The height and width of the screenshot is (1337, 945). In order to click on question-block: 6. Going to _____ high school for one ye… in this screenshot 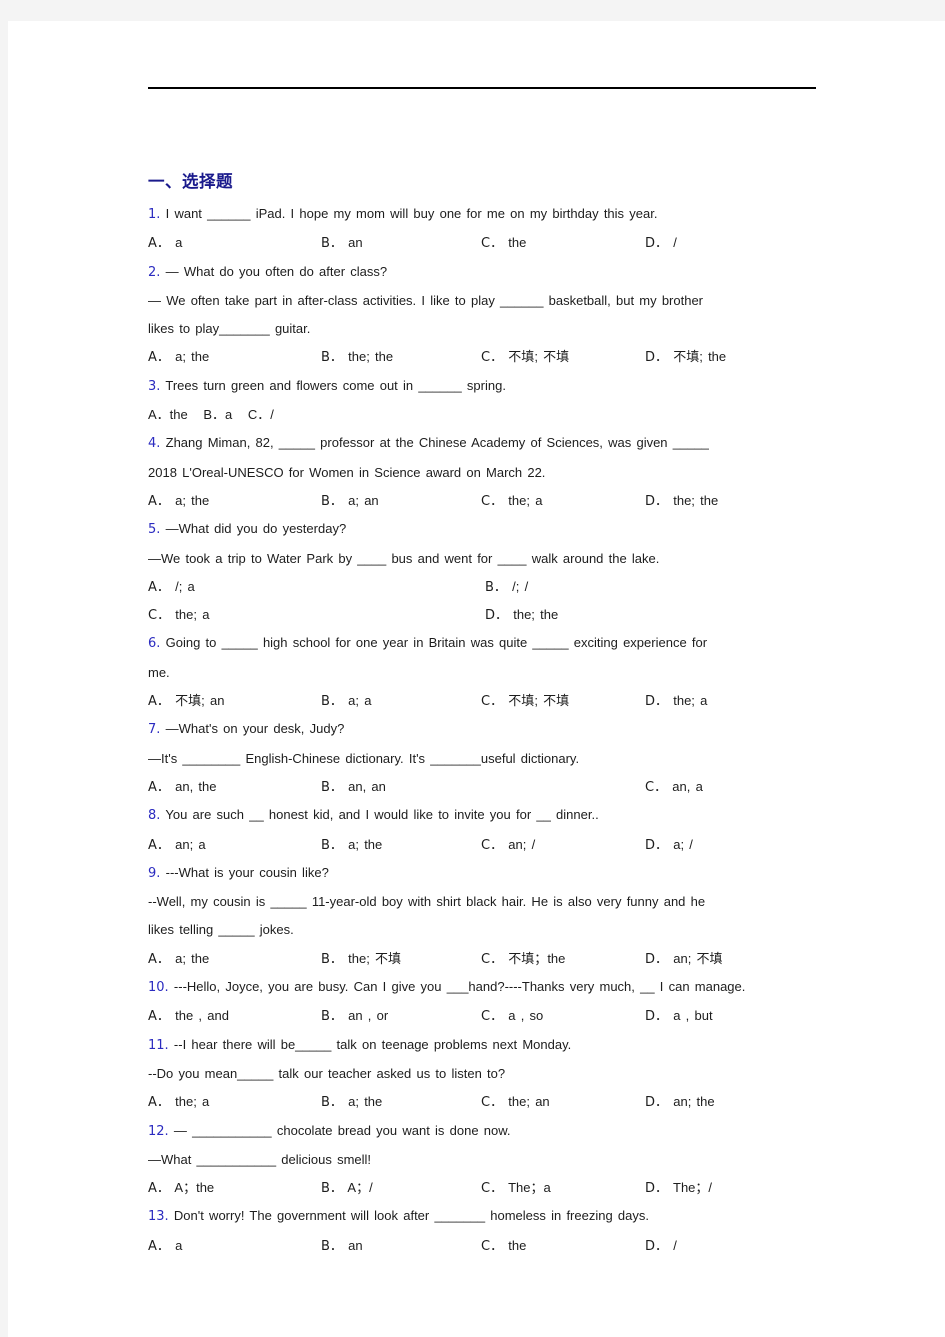, I will do `click(484, 672)`.